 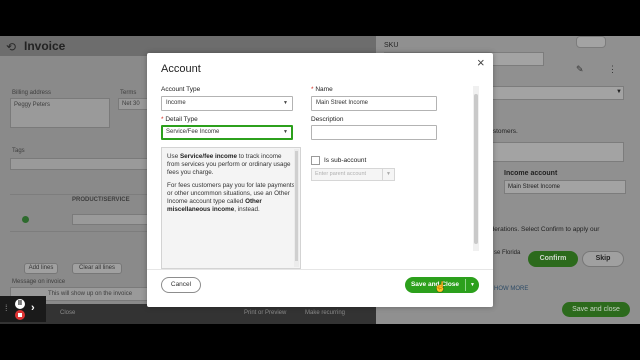 I want to click on income-account-select: Main Street Income, so click(x=565, y=187).